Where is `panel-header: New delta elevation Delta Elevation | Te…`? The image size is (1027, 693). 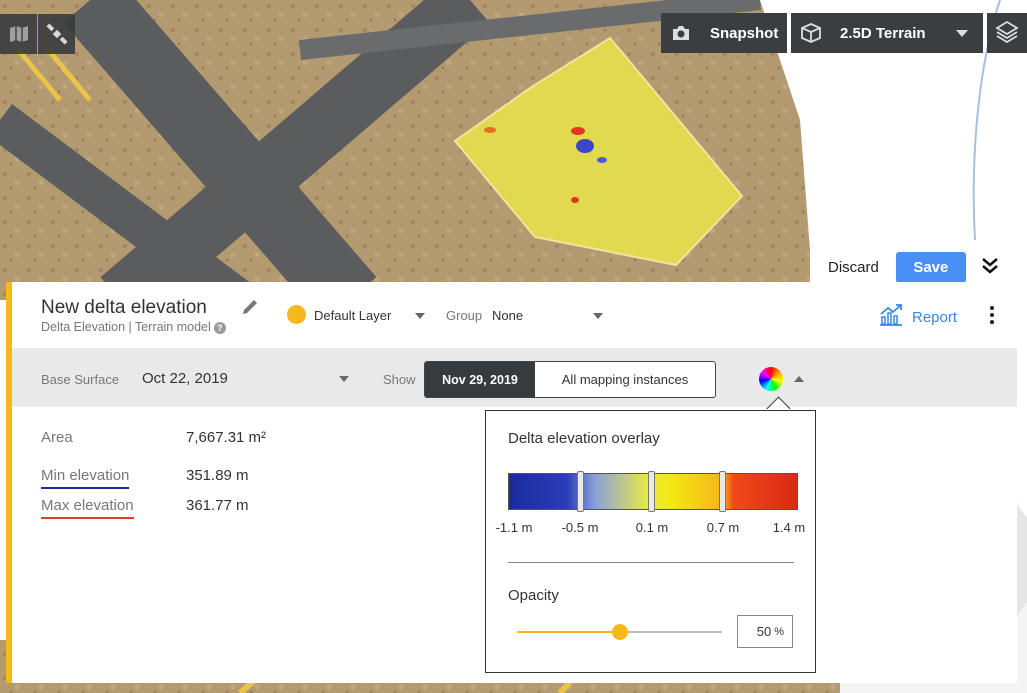
panel-header: New delta elevation Delta Elevation | Te… is located at coordinates (514, 315).